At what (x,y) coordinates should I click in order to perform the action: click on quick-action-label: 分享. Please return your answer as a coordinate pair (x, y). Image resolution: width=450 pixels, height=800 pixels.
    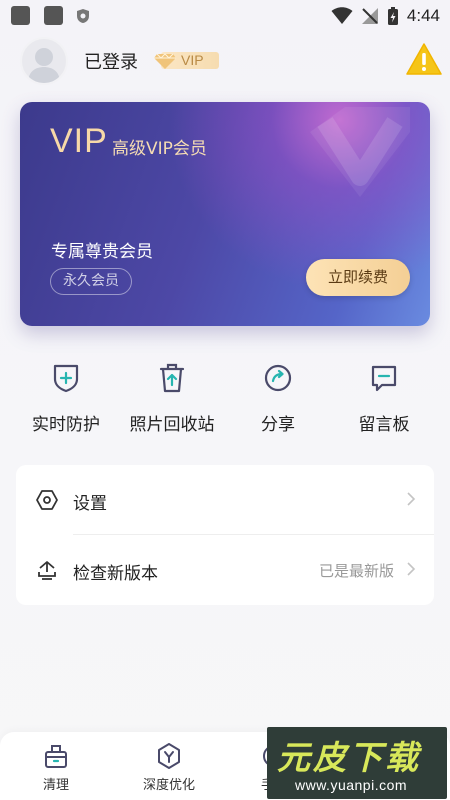
    Looking at the image, I should click on (278, 425).